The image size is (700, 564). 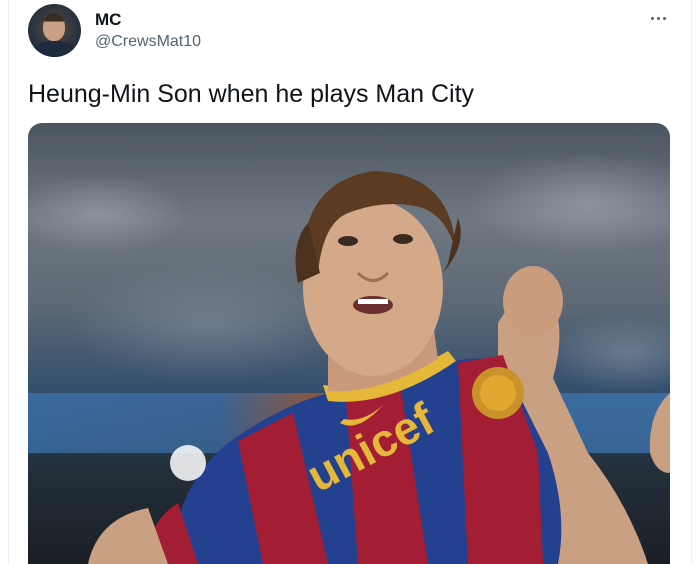 What do you see at coordinates (148, 42) in the screenshot?
I see `user-handle: @CrewsMat10` at bounding box center [148, 42].